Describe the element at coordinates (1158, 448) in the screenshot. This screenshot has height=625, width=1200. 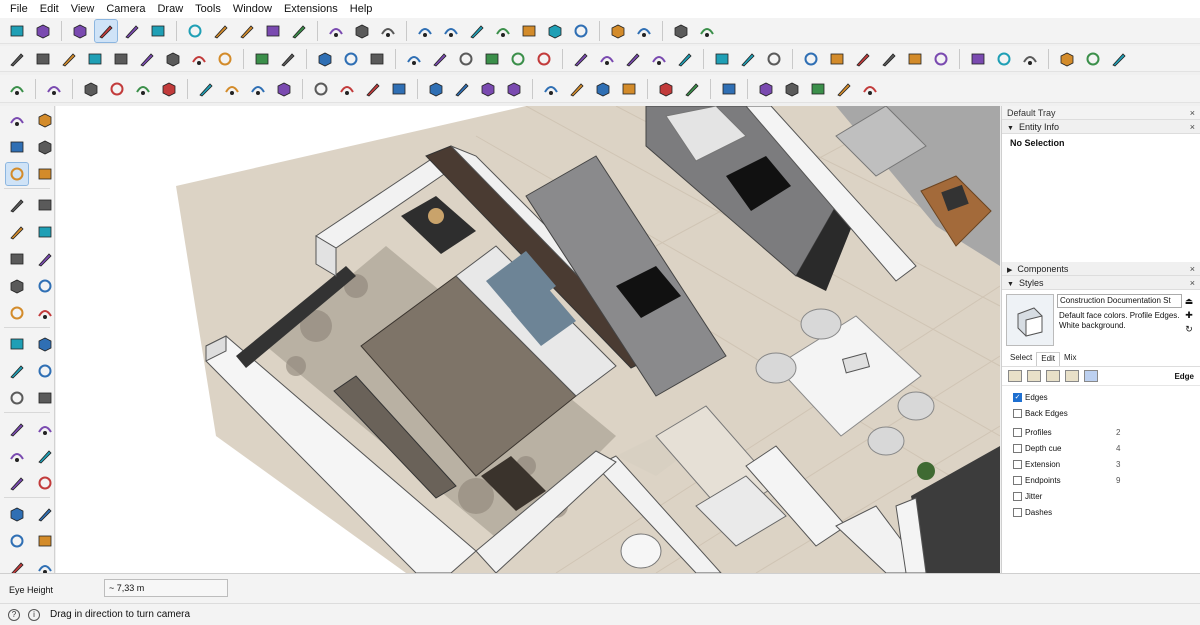
I see `edge-option-value: 4` at that location.